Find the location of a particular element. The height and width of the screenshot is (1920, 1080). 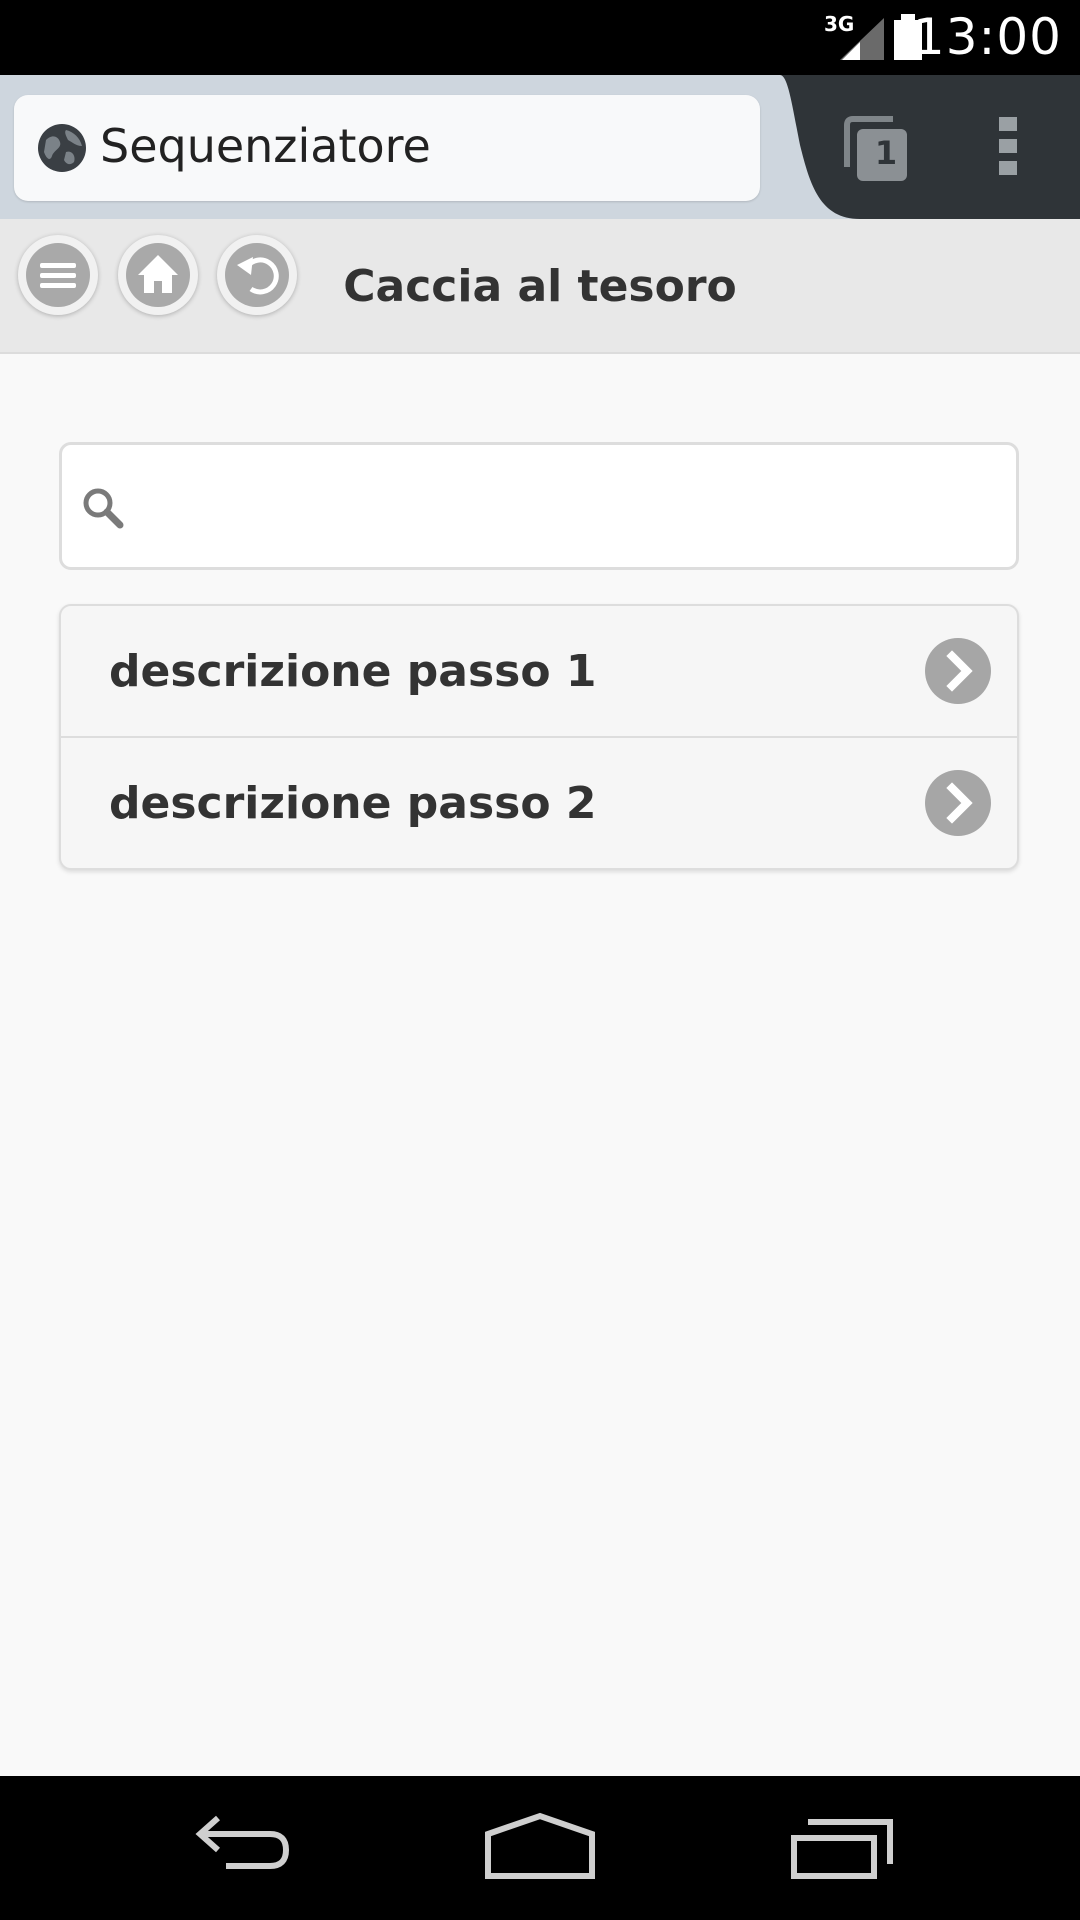

search-input is located at coordinates (569, 507).